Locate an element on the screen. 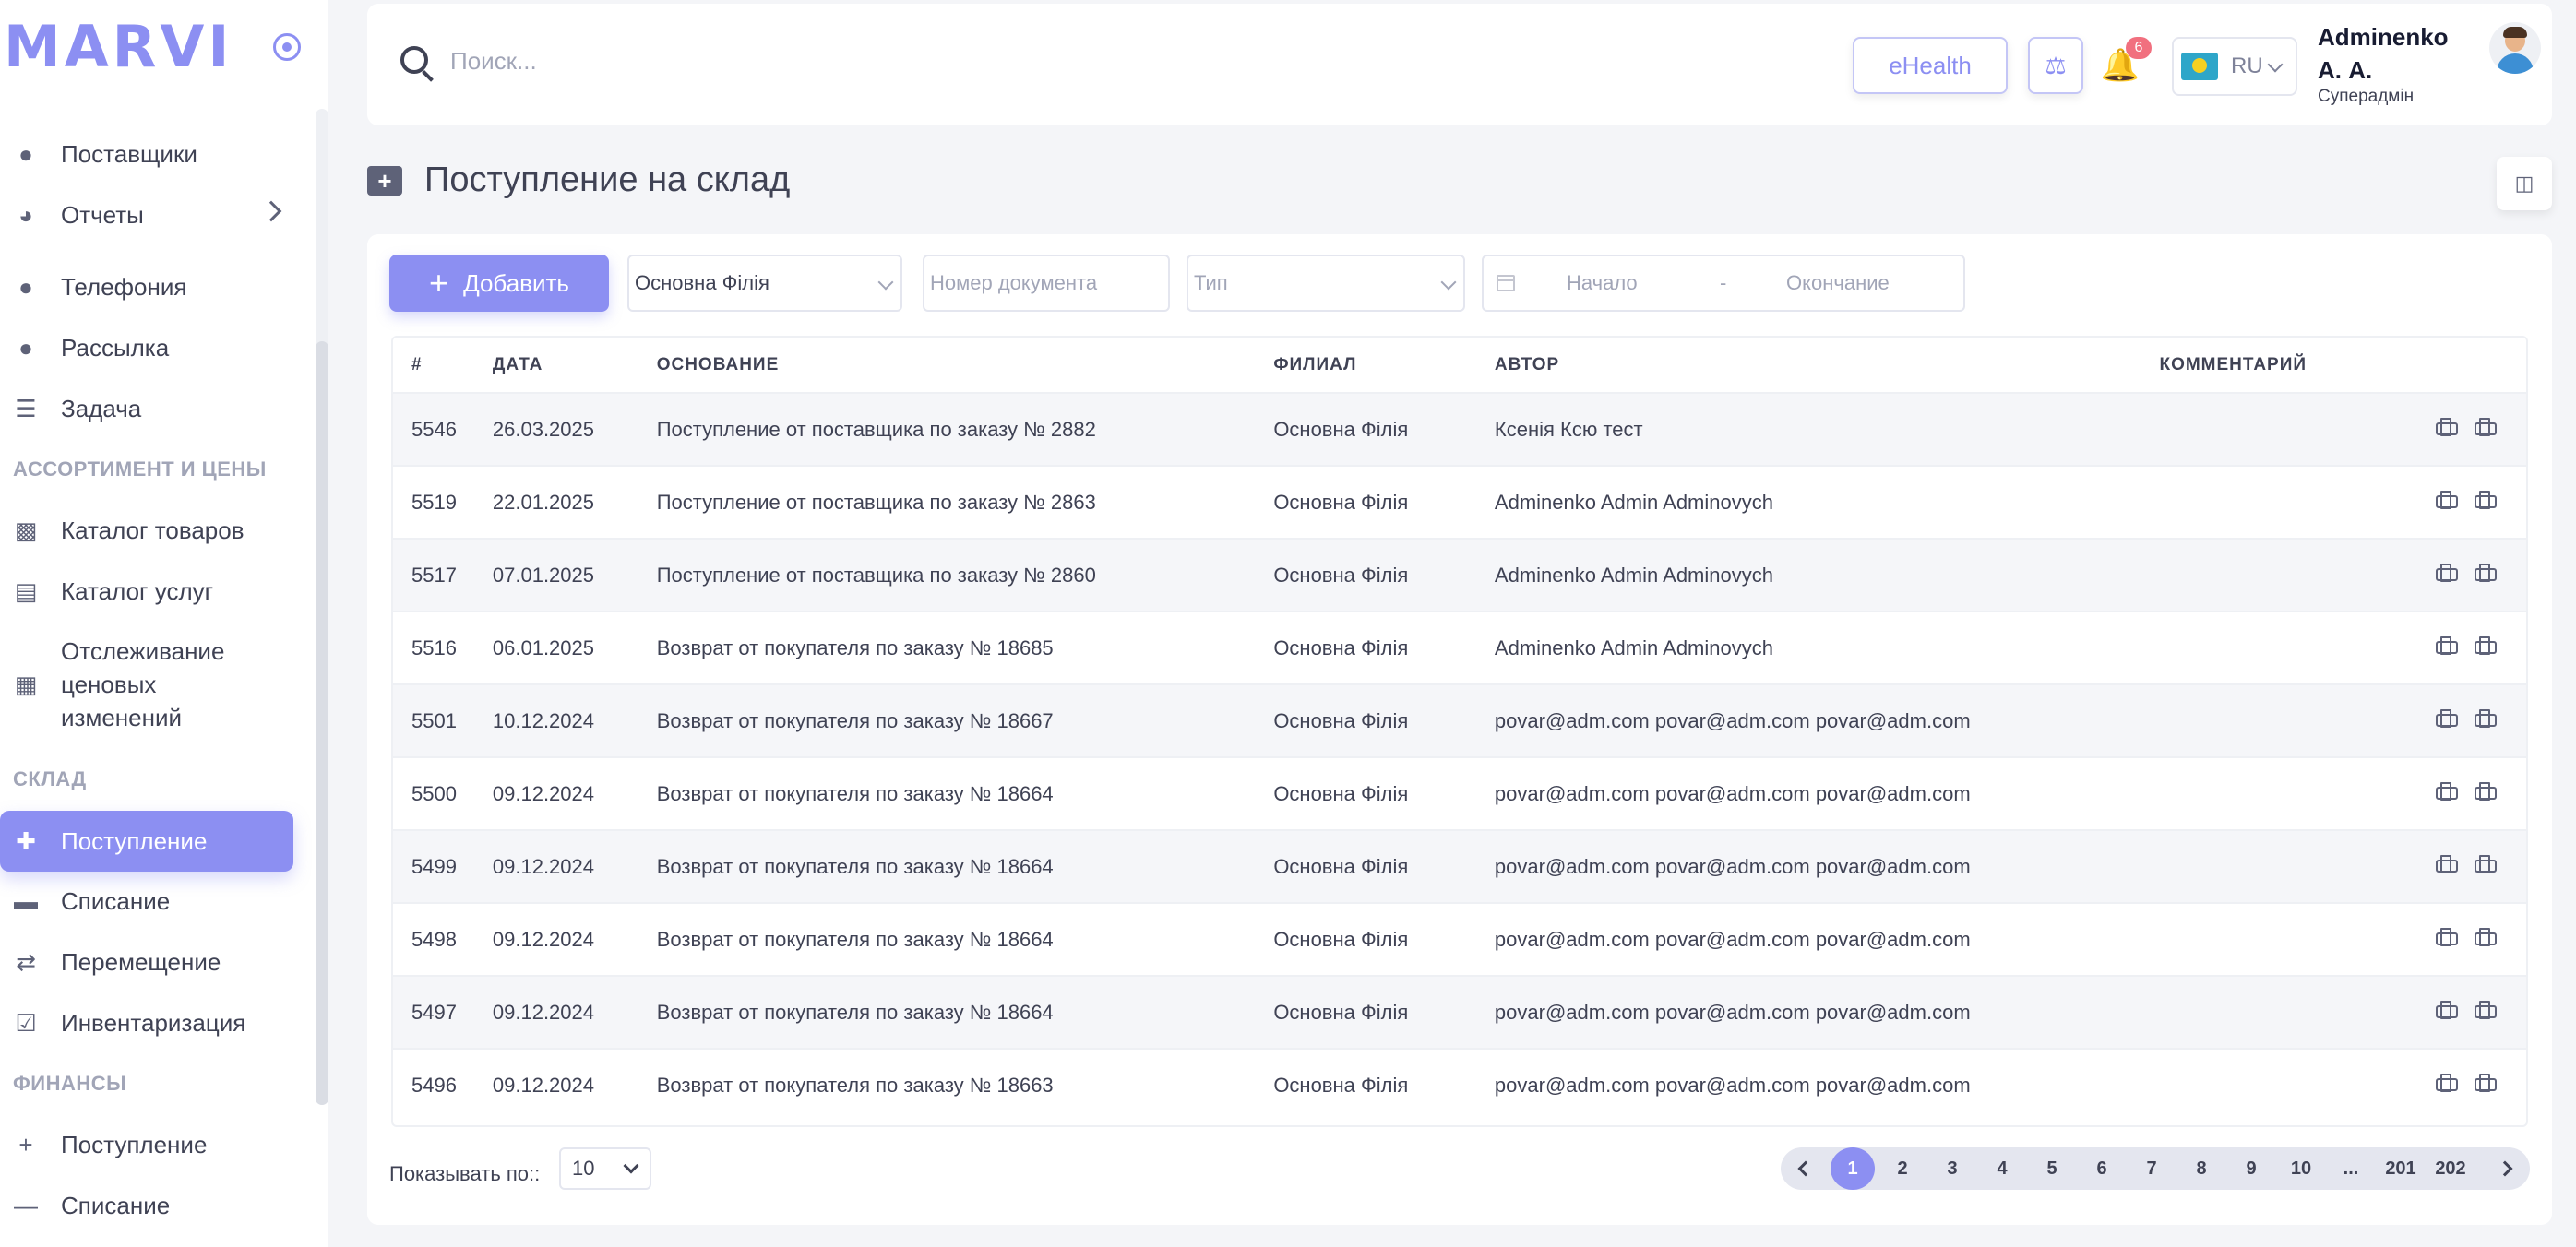  pagination-page: 201 is located at coordinates (2401, 1168).